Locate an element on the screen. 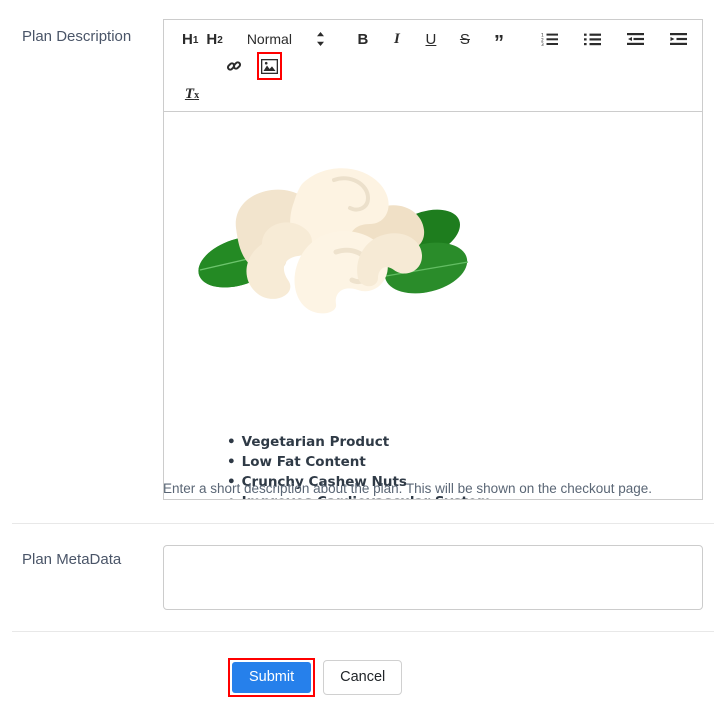 The image size is (726, 716). indent-button is located at coordinates (678, 39).